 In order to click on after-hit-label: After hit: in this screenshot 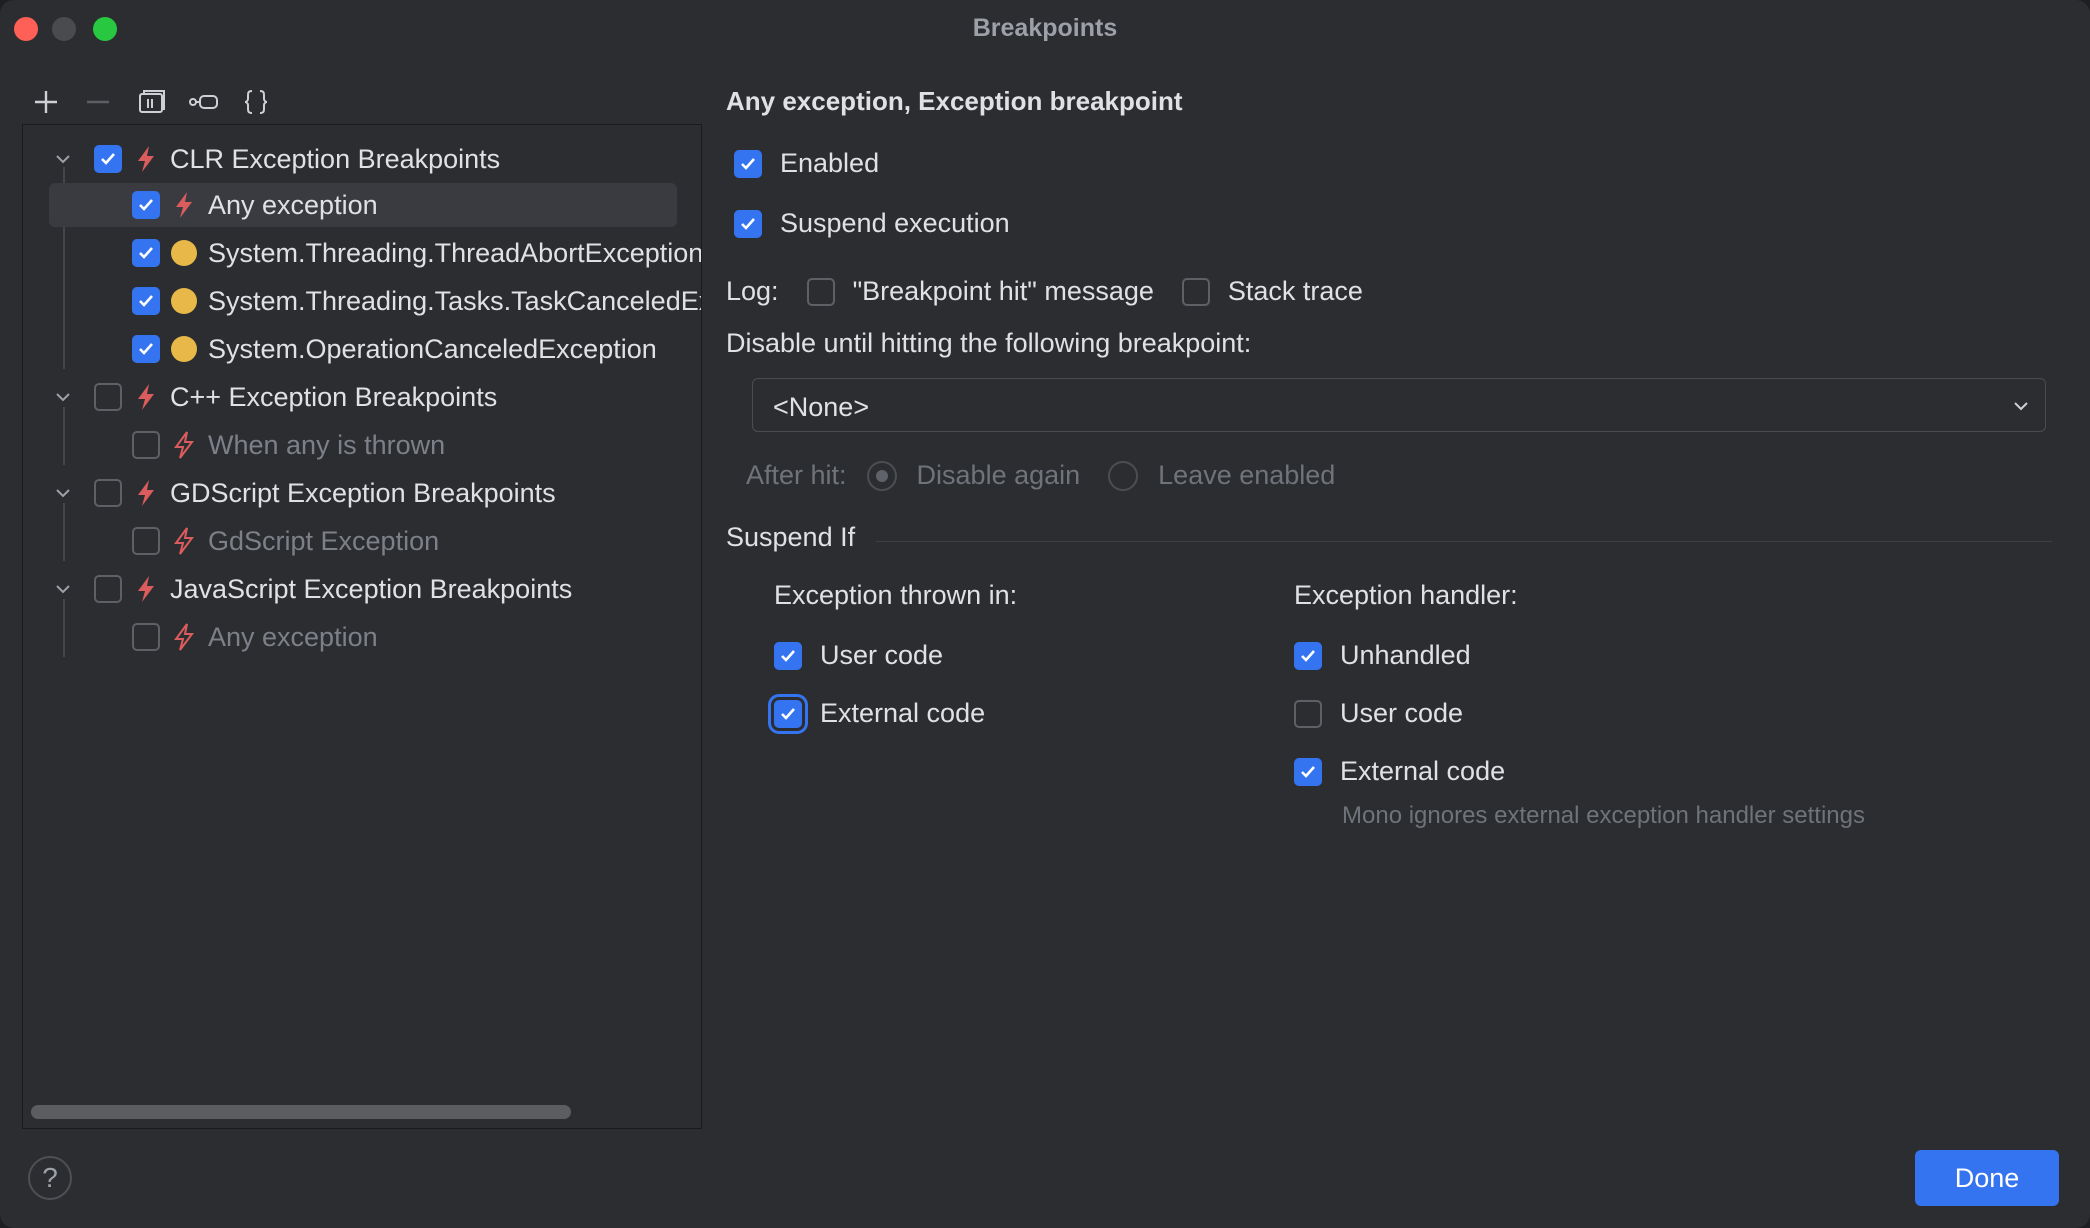, I will do `click(796, 475)`.